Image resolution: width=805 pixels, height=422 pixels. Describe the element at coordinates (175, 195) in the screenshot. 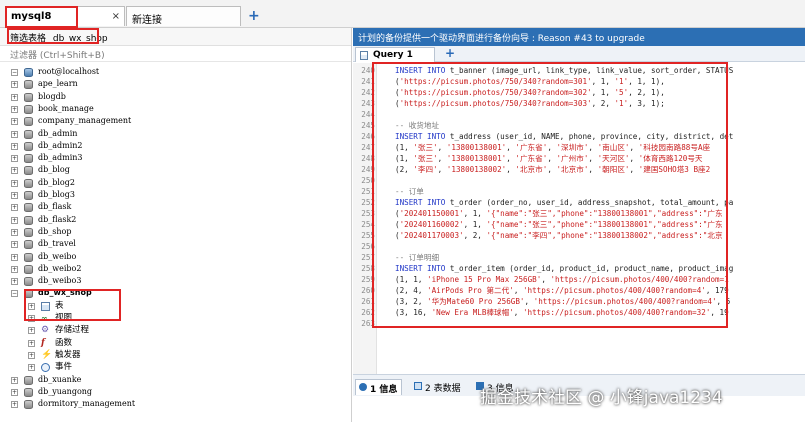

I see `tree-item-db_blog3: + db_blog3` at that location.